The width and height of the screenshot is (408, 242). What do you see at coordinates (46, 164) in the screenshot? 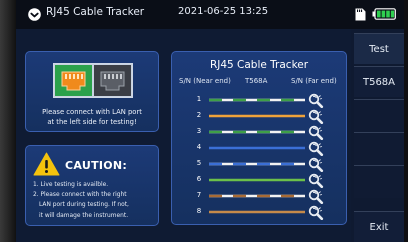
I see `warning-icon` at bounding box center [46, 164].